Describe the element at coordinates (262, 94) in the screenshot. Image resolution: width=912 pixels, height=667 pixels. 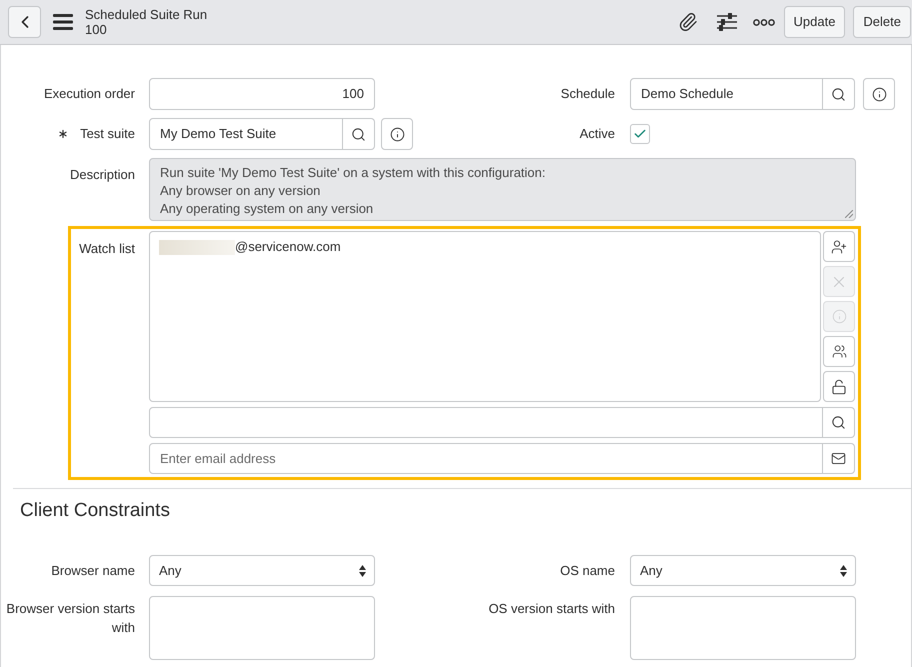
I see `execution-order-field: 100` at that location.